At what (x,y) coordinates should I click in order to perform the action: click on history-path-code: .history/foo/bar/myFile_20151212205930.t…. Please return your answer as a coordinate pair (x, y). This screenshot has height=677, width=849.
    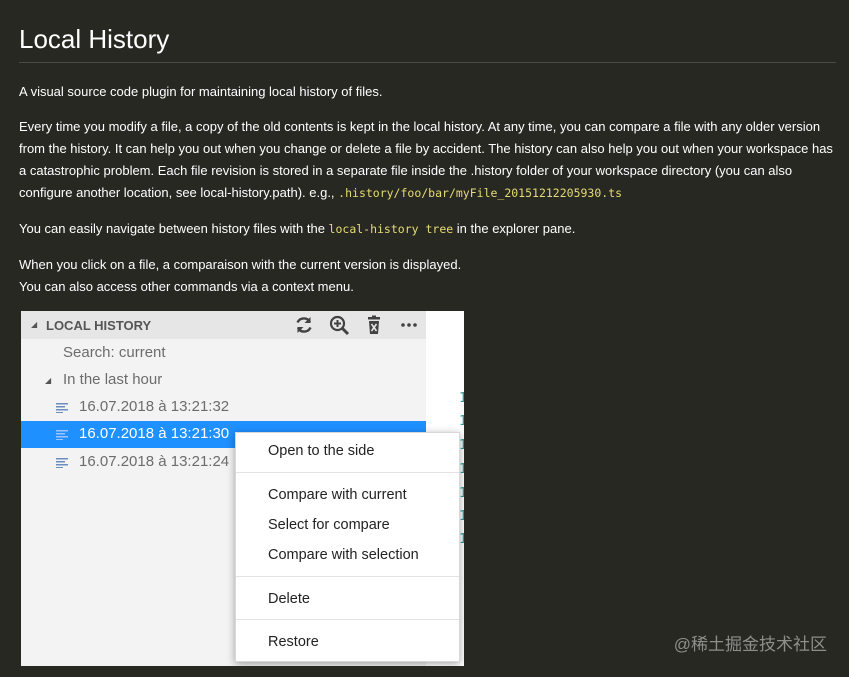
    Looking at the image, I should click on (480, 193).